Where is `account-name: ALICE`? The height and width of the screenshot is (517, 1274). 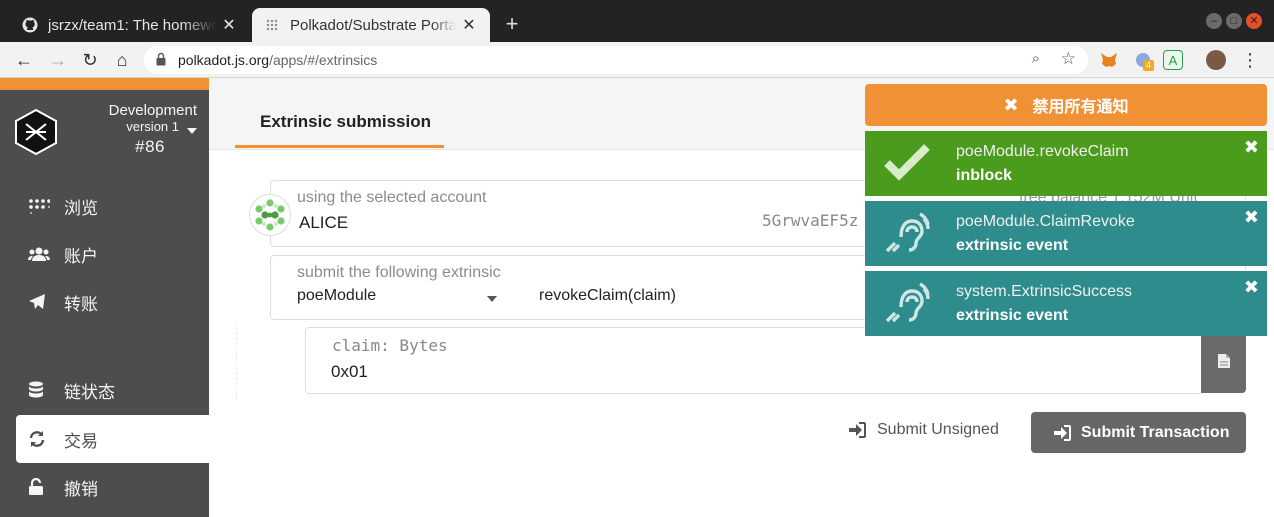
account-name: ALICE is located at coordinates (324, 222).